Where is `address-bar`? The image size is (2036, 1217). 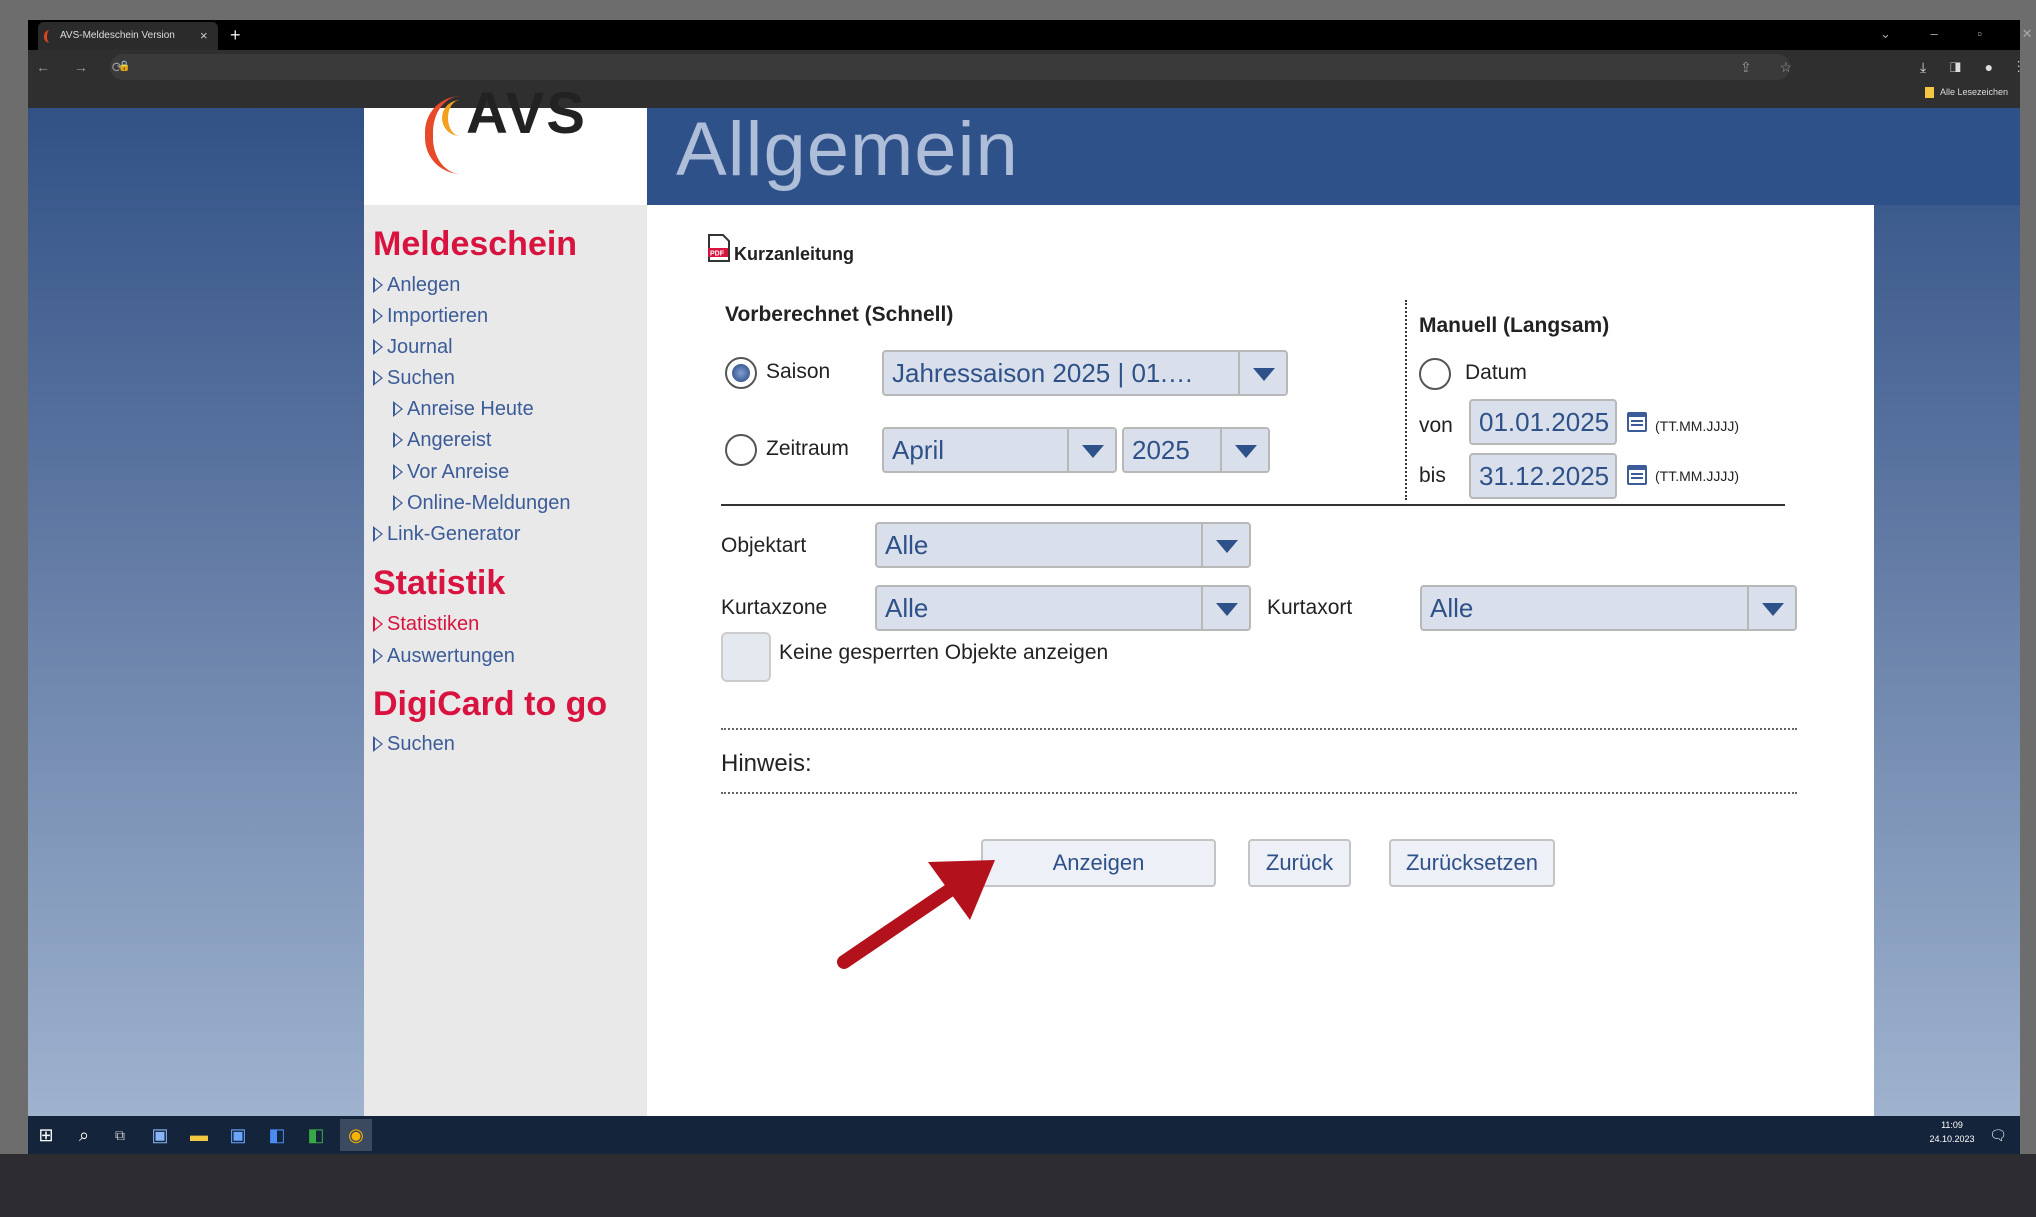
address-bar is located at coordinates (950, 67).